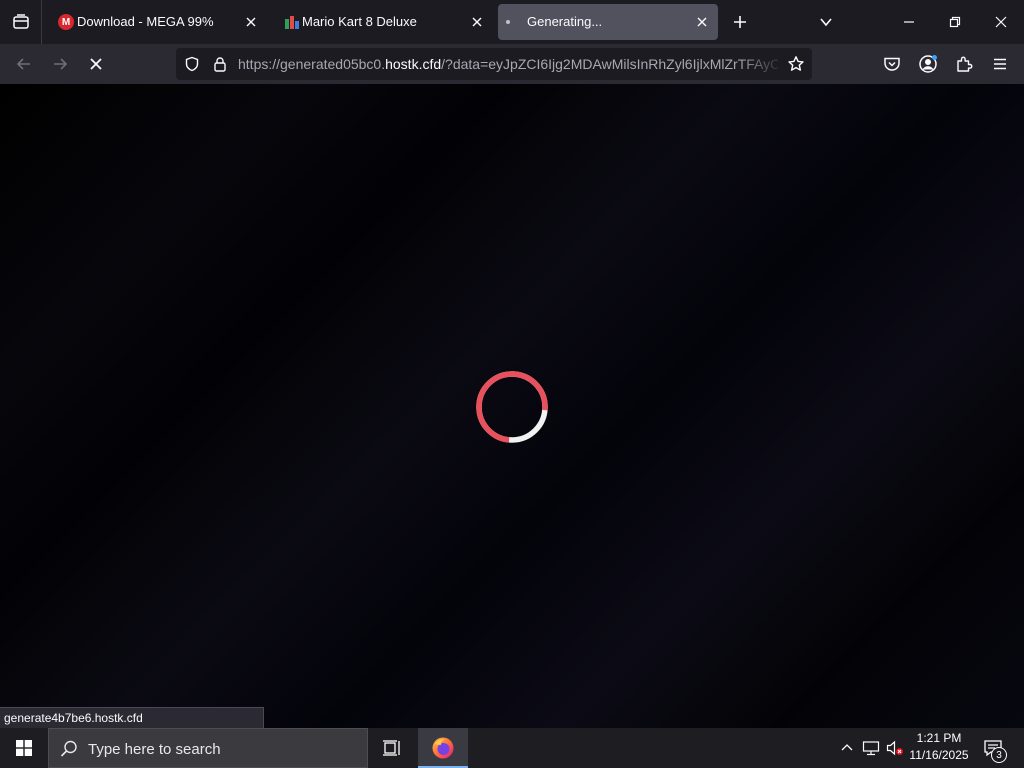  I want to click on menu-button, so click(1000, 64).